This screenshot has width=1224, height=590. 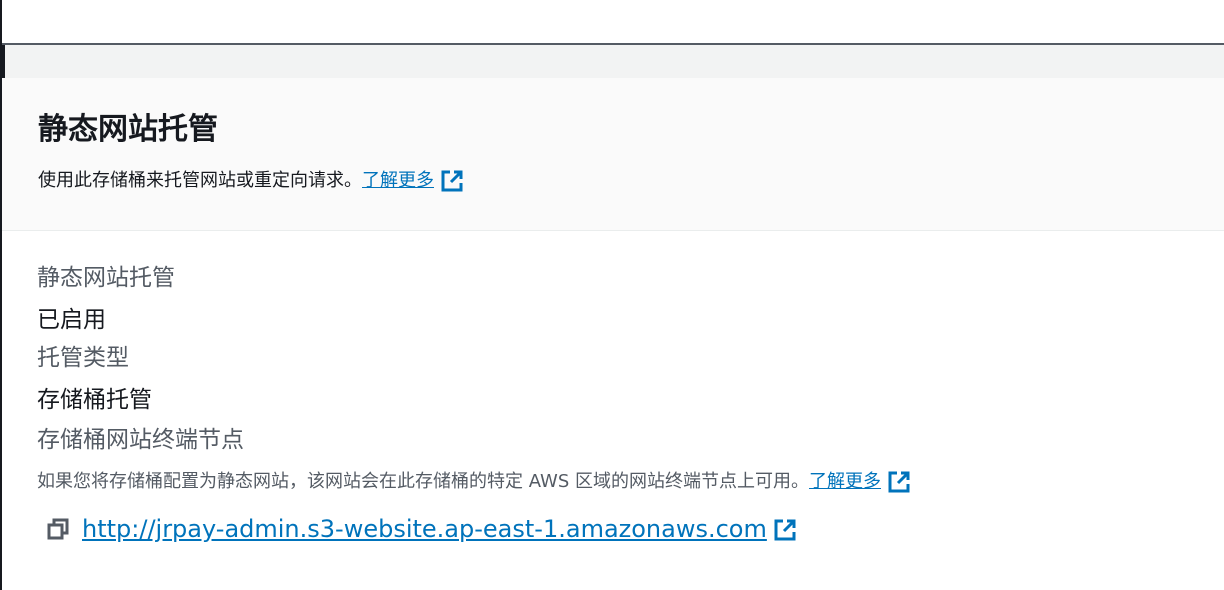 I want to click on copy-icon, so click(x=58, y=529).